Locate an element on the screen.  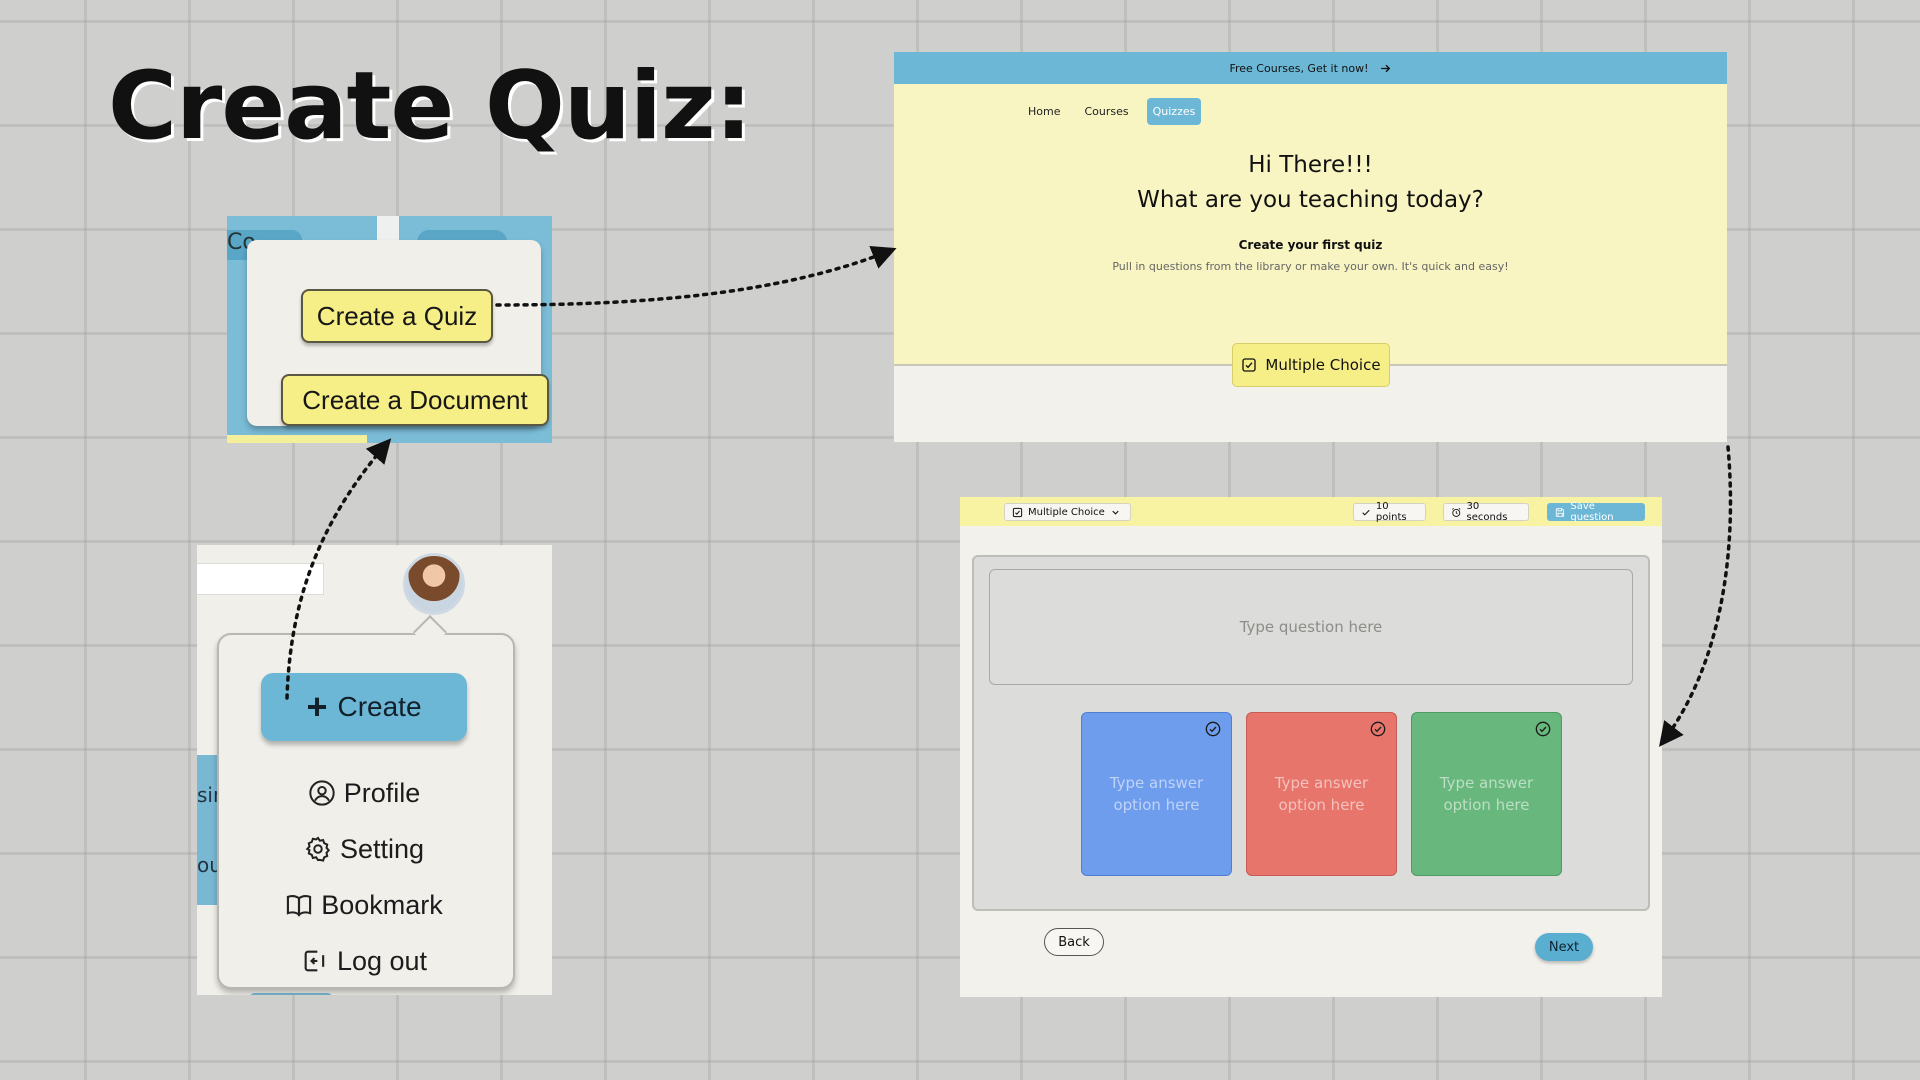
create-document-button: Create a Document is located at coordinates (415, 400).